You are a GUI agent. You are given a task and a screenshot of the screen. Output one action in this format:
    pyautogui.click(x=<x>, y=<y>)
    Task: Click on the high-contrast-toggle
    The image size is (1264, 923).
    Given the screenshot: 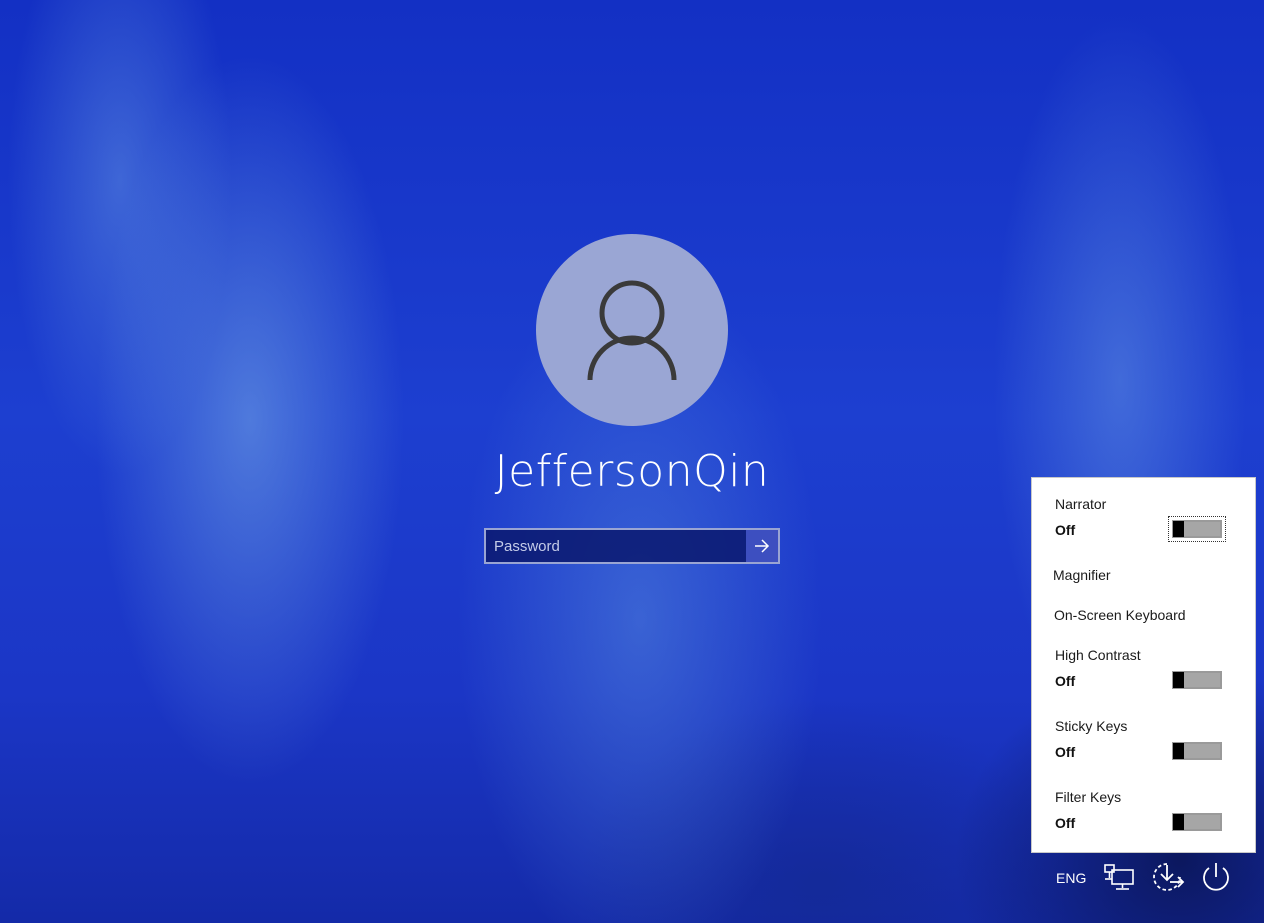 What is the action you would take?
    pyautogui.click(x=1197, y=680)
    